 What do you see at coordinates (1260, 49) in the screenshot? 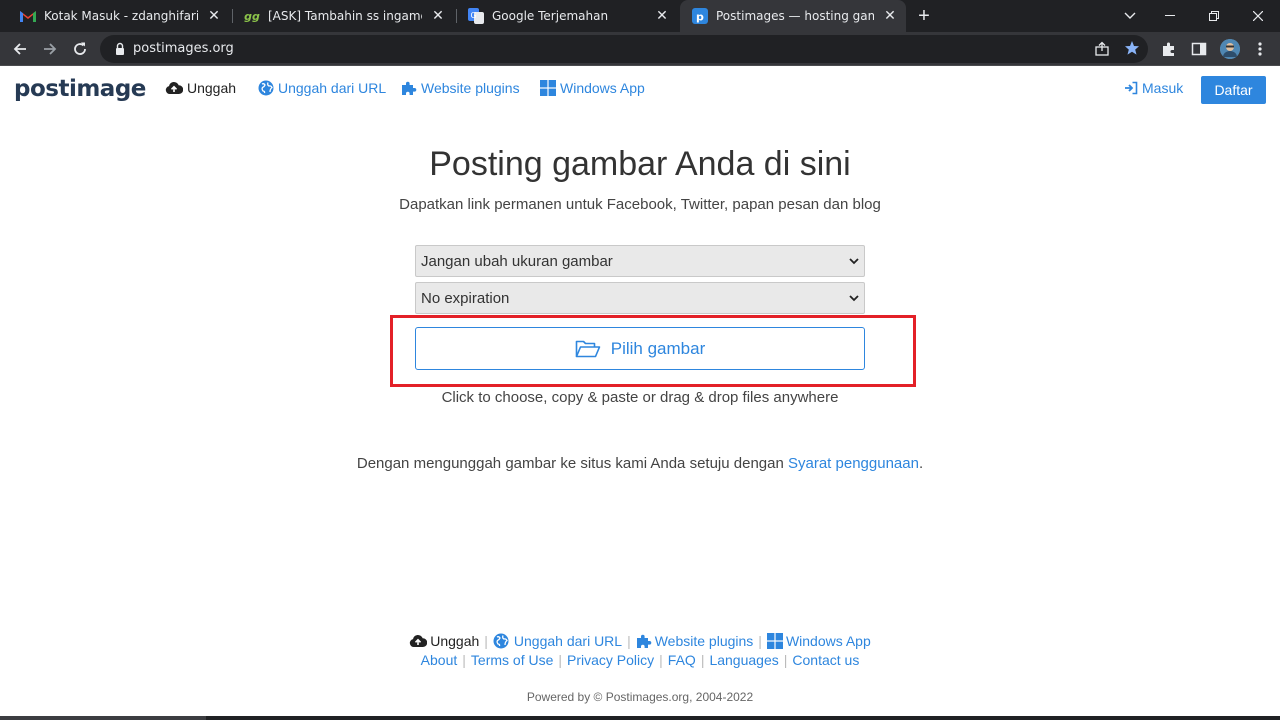
I see `menu-dots-icon` at bounding box center [1260, 49].